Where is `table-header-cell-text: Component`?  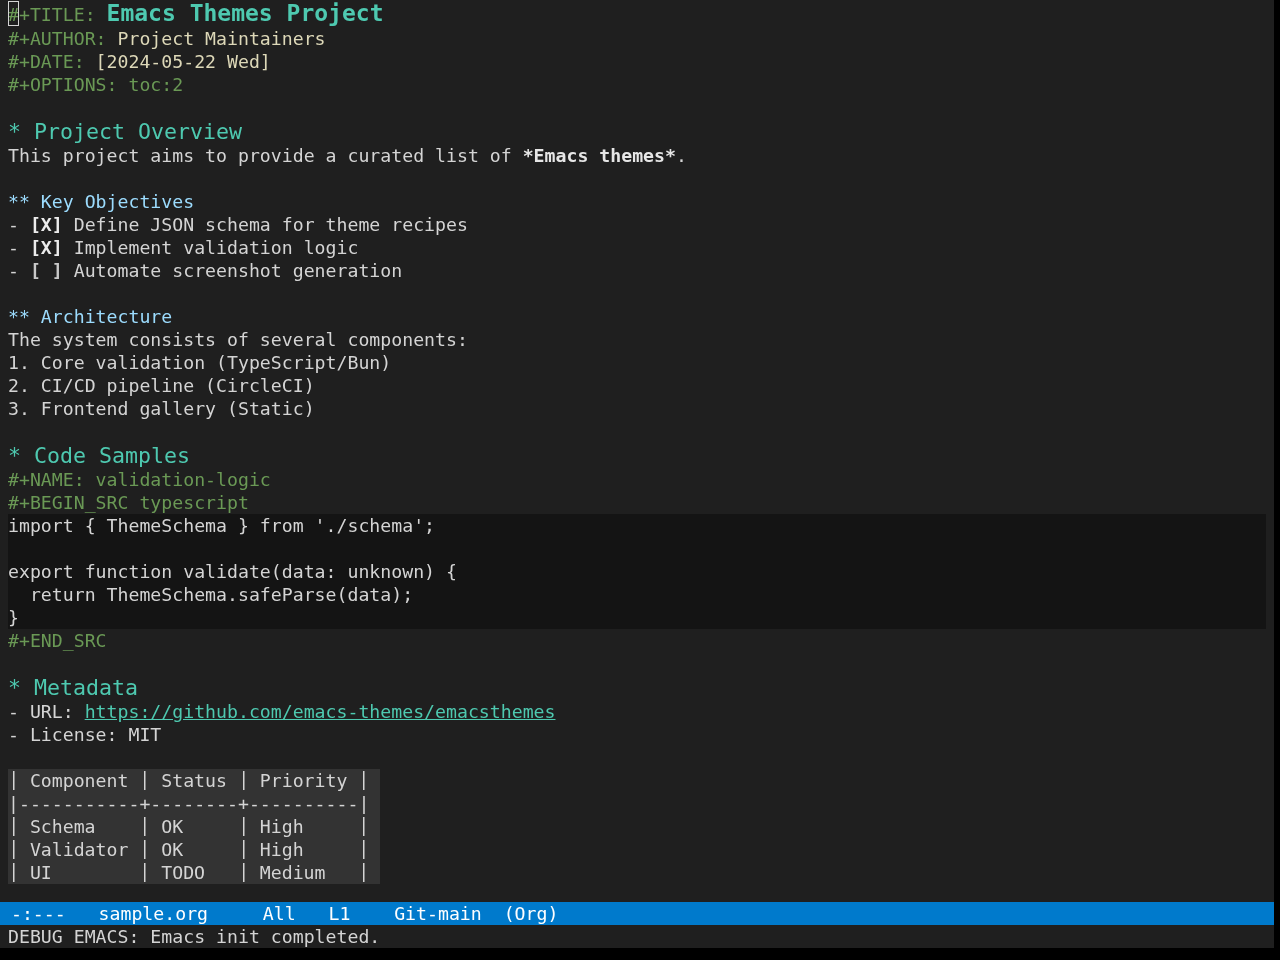
table-header-cell-text: Component is located at coordinates (79, 780).